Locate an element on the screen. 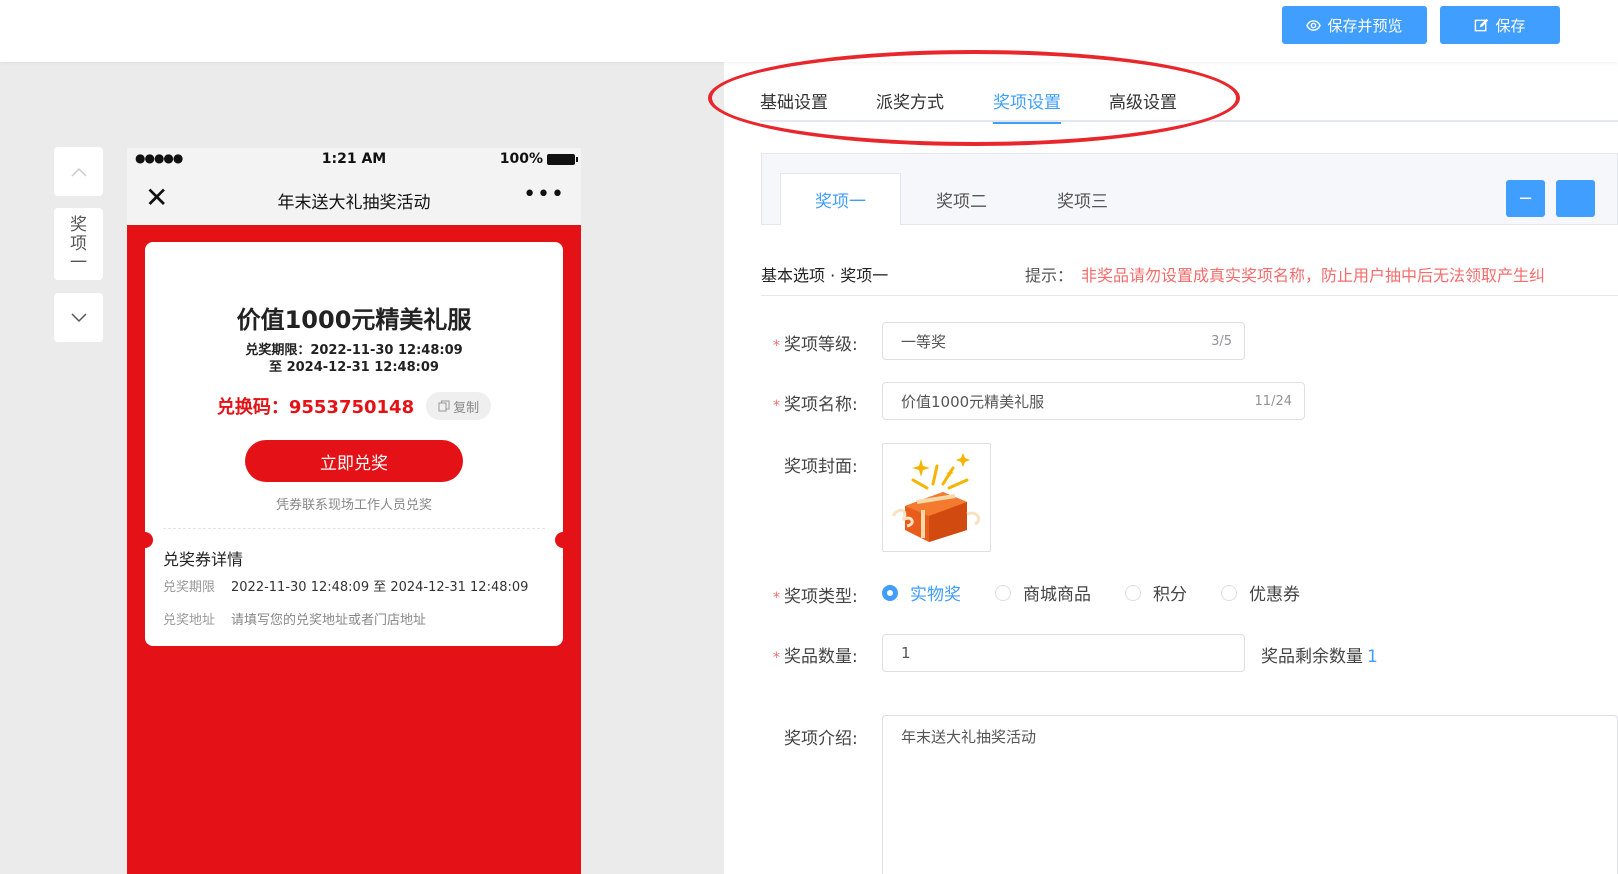 This screenshot has height=874, width=1618. card-divider is located at coordinates (354, 528).